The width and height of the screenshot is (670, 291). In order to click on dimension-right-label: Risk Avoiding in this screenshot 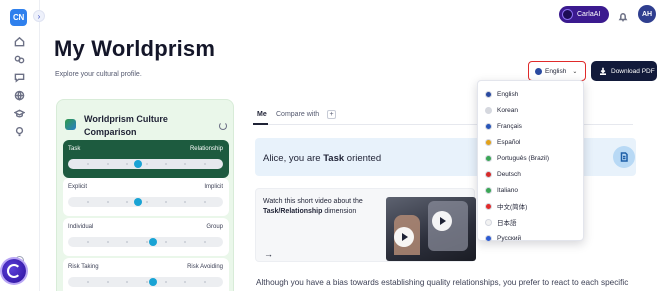, I will do `click(205, 267)`.